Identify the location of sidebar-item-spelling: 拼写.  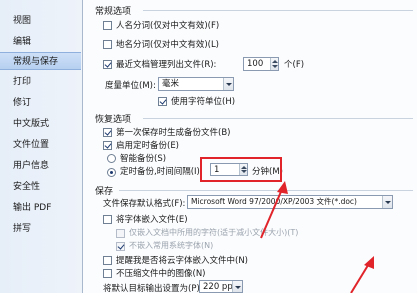
(40, 229).